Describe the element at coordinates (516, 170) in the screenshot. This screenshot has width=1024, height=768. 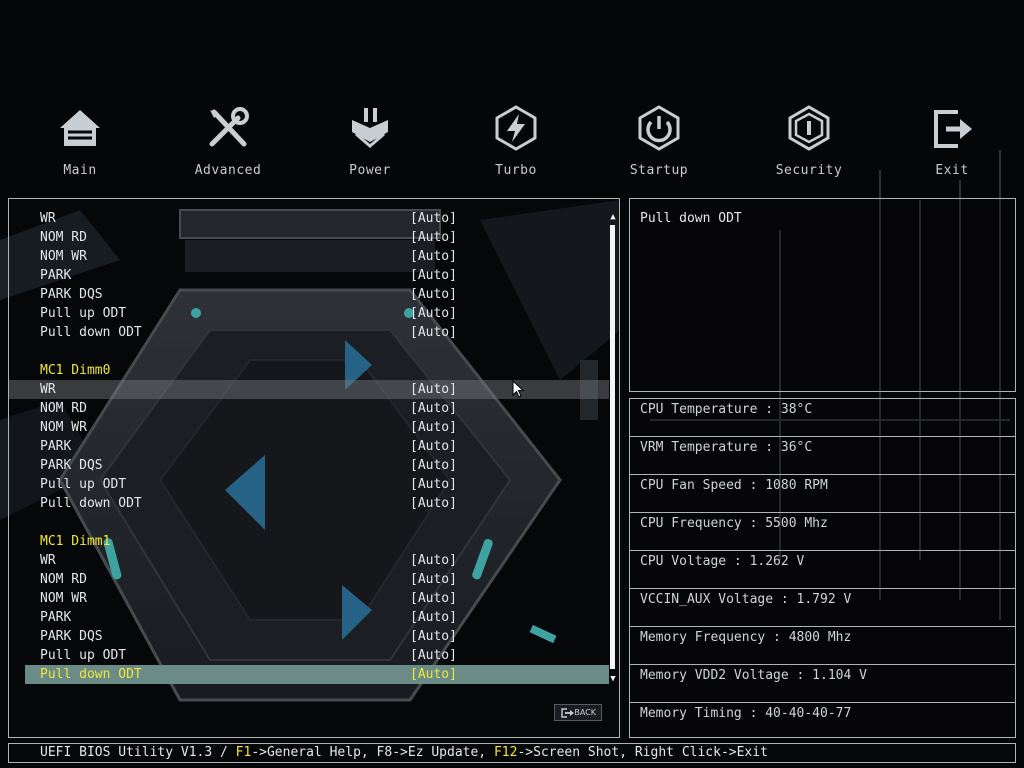
I see `nav-turbo-label: Turbo` at that location.